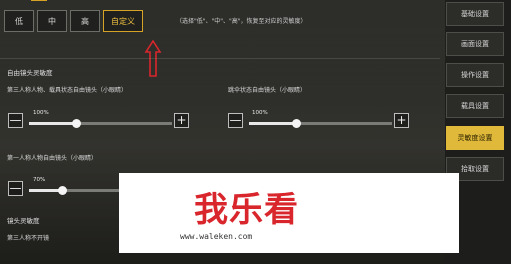 Image resolution: width=511 pixels, height=264 pixels. I want to click on third-person-slider-fill, so click(53, 123).